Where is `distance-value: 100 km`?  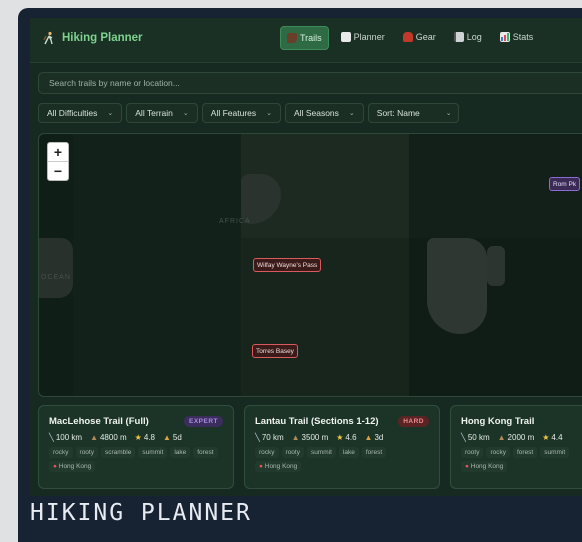
distance-value: 100 km is located at coordinates (69, 437).